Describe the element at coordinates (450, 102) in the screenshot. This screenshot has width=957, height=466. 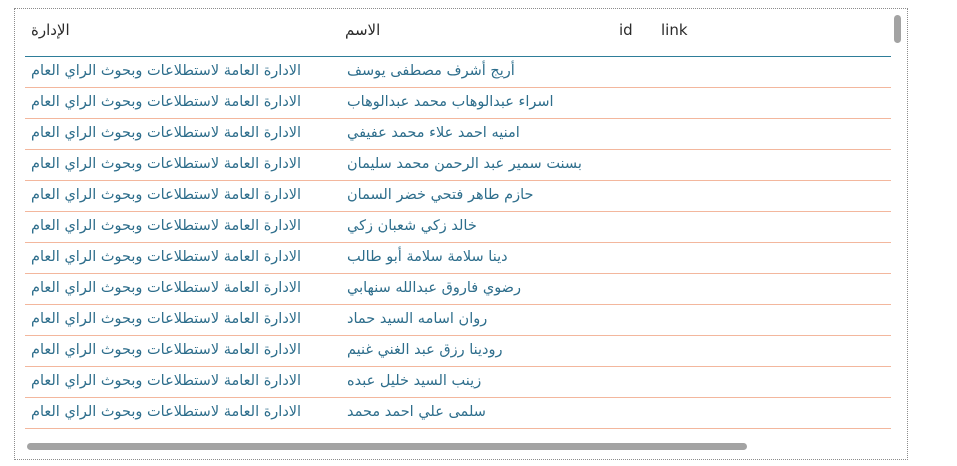
I see `cell-name: اسراء عبدالوهاب محمد عبدالوهاب` at that location.